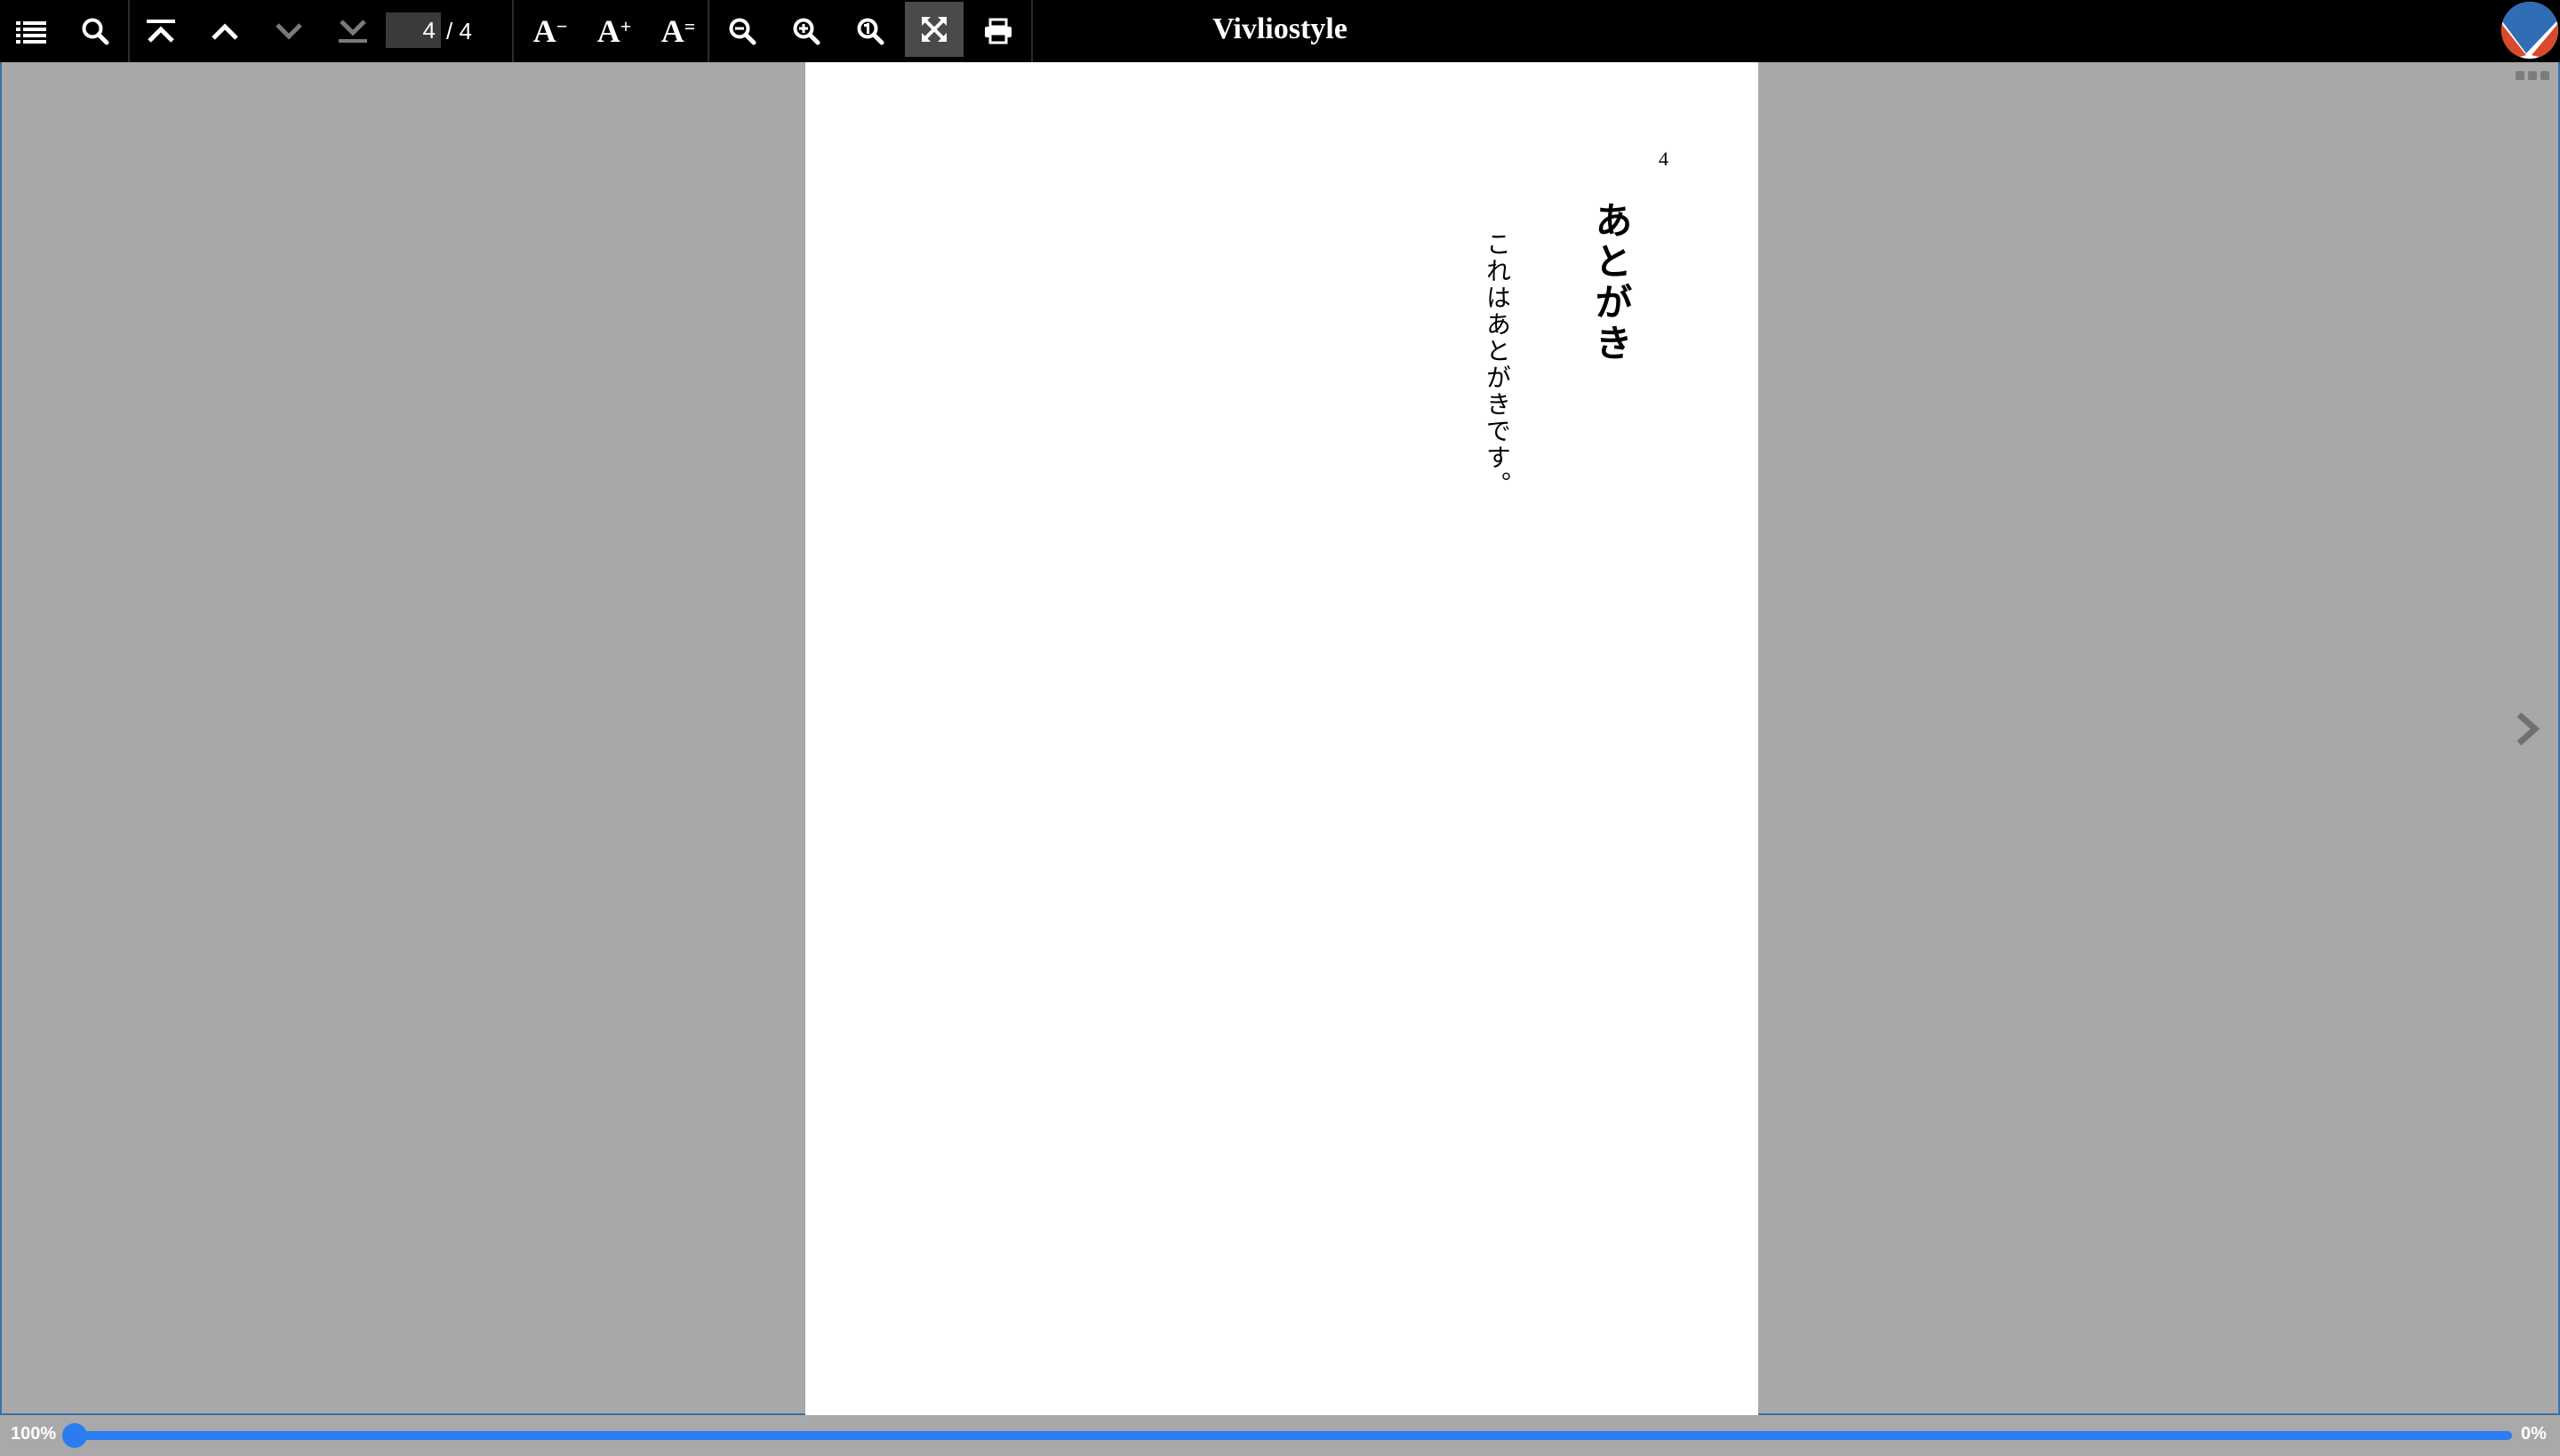 The height and width of the screenshot is (1456, 2560). I want to click on progress-slider-thumb, so click(74, 1435).